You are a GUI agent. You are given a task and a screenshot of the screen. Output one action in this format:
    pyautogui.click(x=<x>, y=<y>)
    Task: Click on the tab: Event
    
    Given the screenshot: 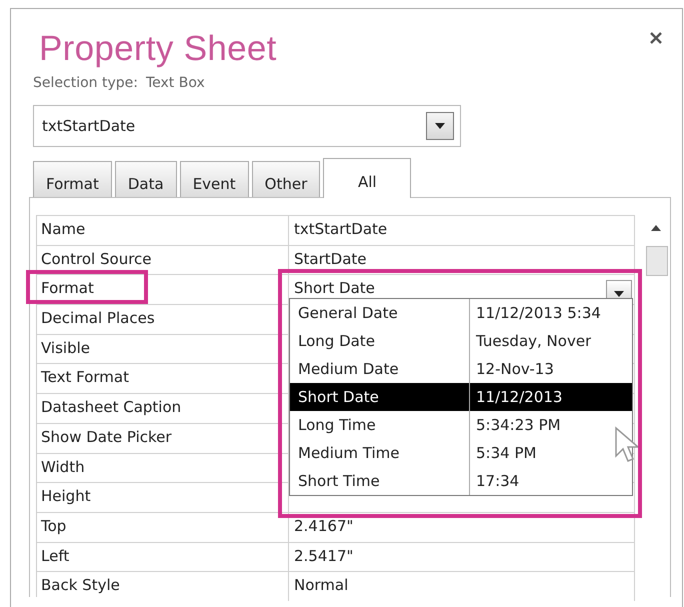 What is the action you would take?
    pyautogui.click(x=214, y=179)
    